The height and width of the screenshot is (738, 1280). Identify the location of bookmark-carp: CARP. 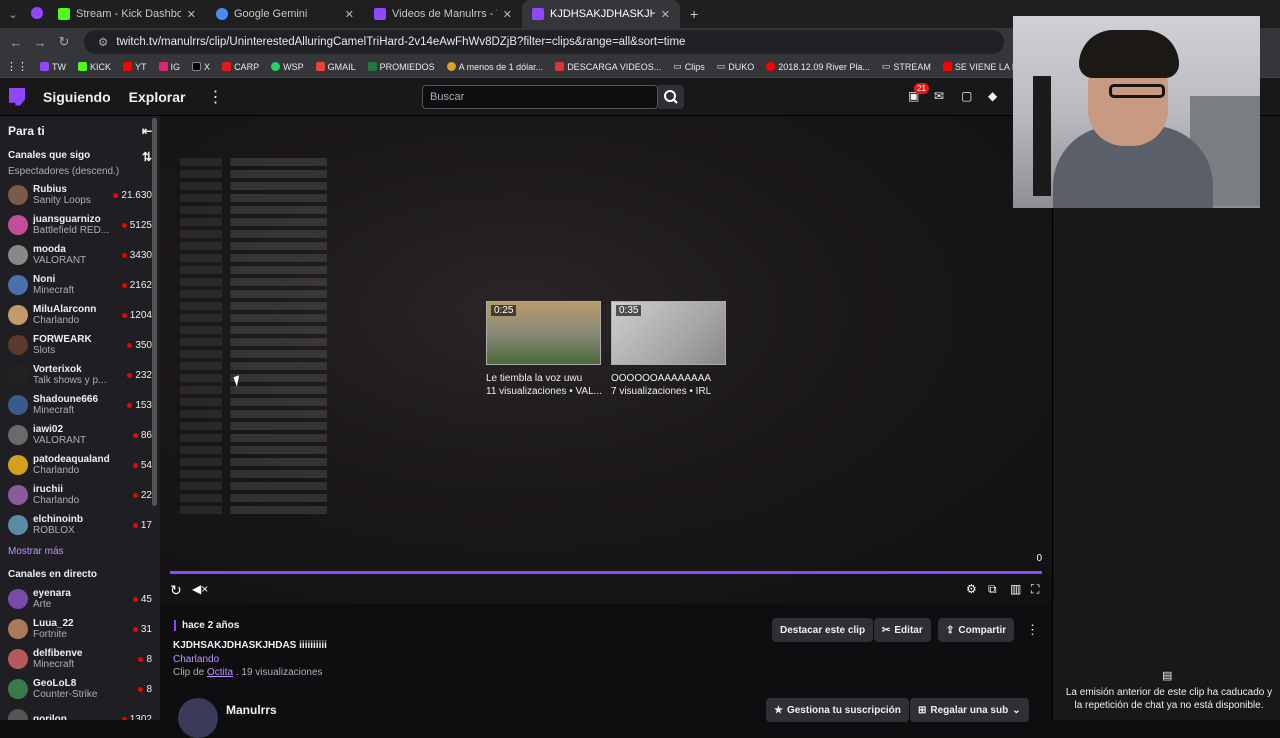
(240, 67).